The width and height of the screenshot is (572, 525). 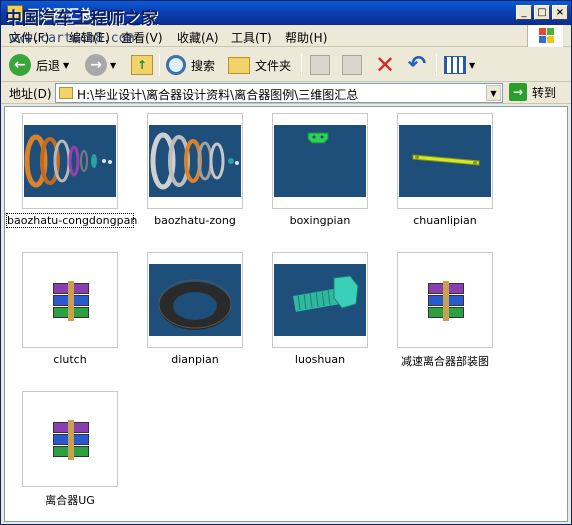 I want to click on windows-logo-icon, so click(x=545, y=36).